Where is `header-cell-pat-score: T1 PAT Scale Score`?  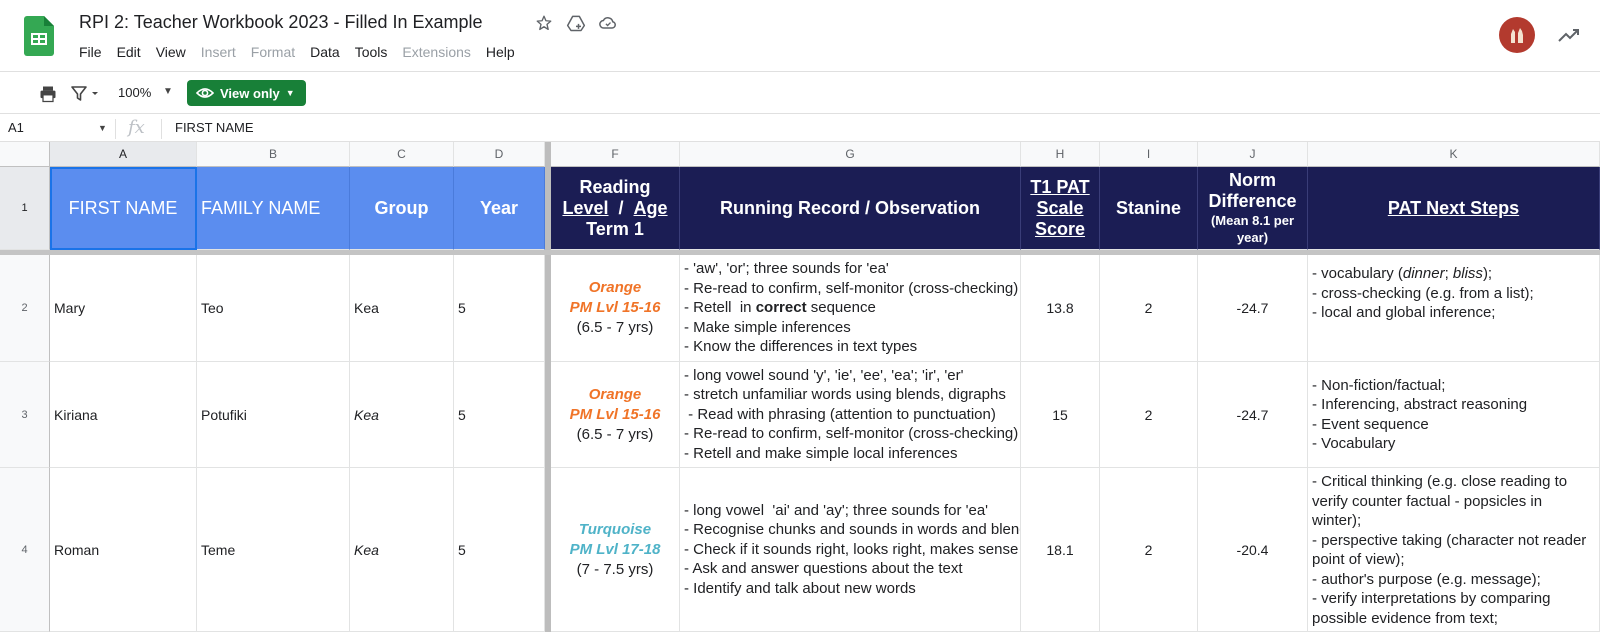
header-cell-pat-score: T1 PAT Scale Score is located at coordinates (1060, 208).